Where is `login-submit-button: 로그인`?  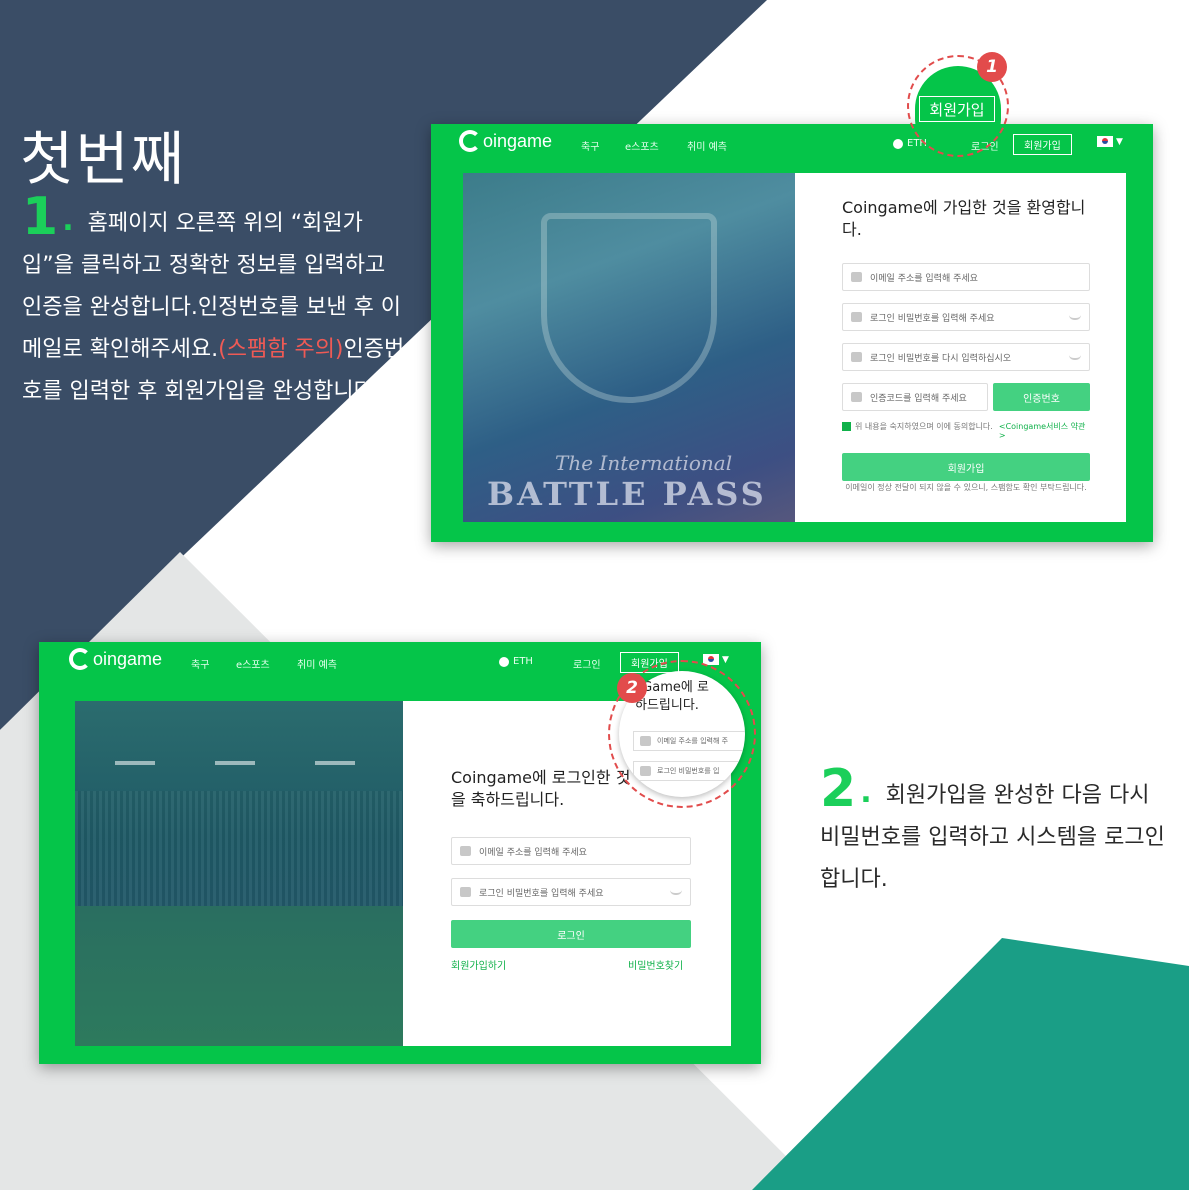
login-submit-button: 로그인 is located at coordinates (571, 934).